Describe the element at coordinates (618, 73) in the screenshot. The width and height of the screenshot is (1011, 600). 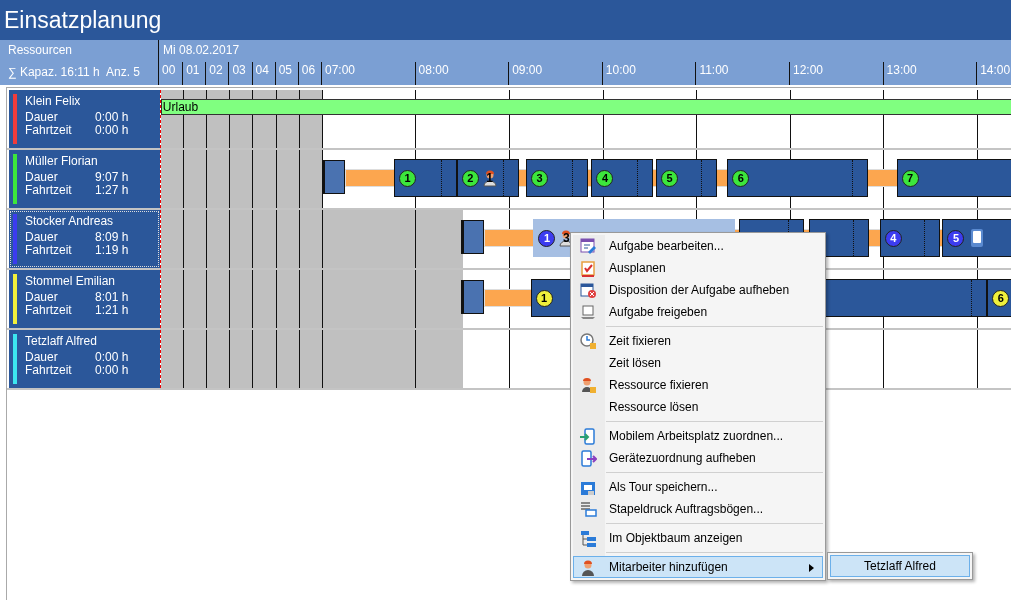
I see `hour-label: 10:00` at that location.